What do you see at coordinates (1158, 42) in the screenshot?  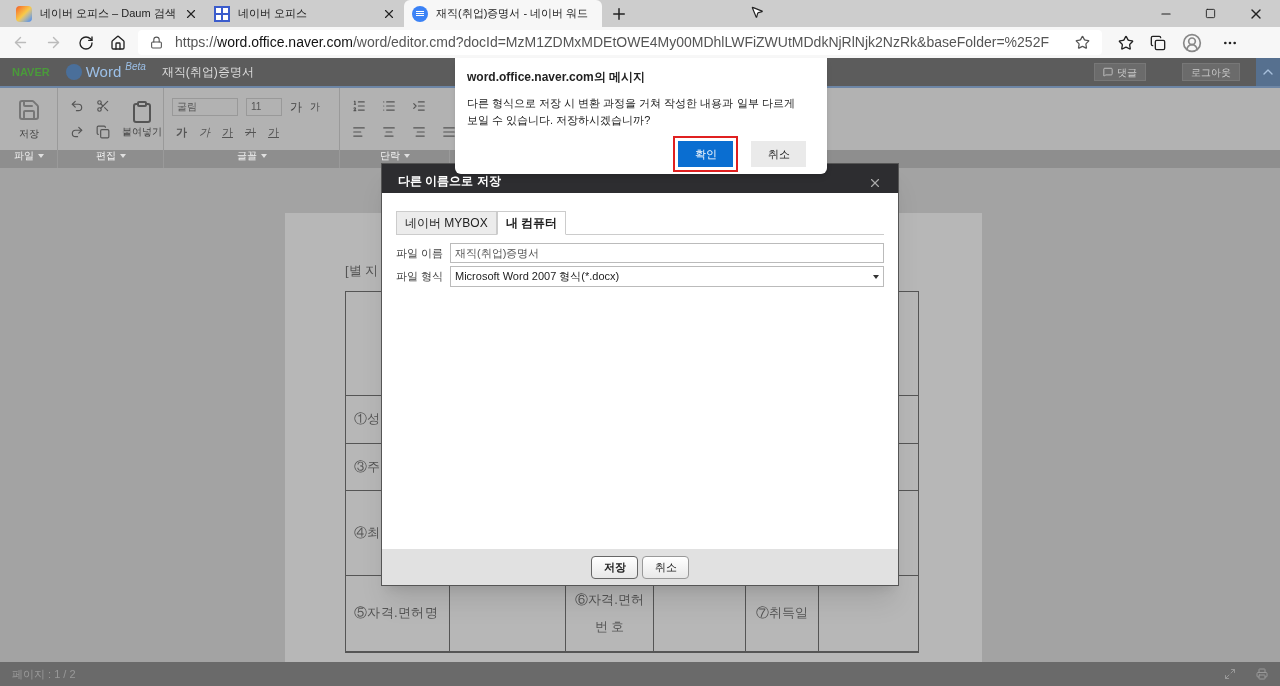 I see `collections-icon` at bounding box center [1158, 42].